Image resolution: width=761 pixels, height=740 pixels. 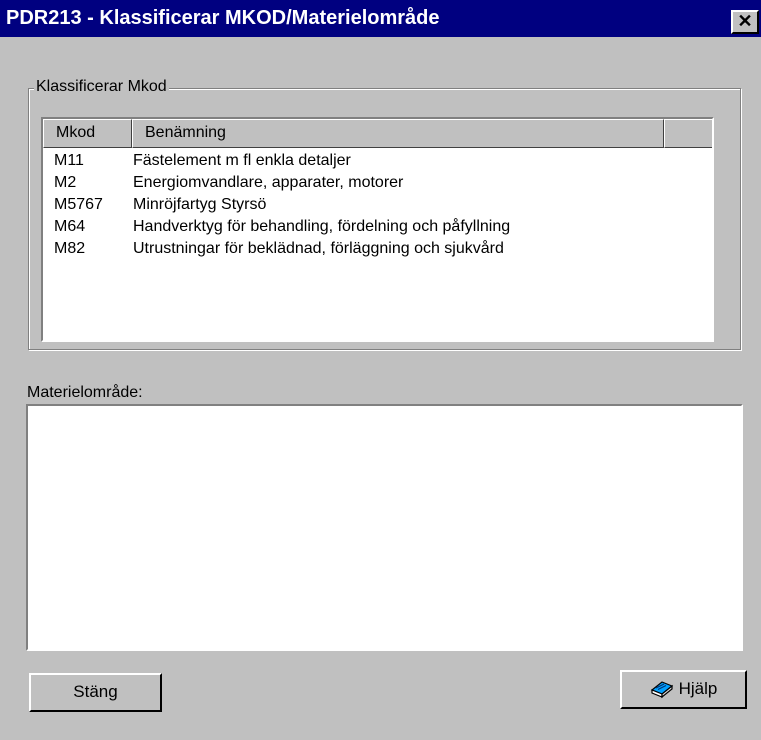 I want to click on help-button: Hjälp, so click(x=683, y=689).